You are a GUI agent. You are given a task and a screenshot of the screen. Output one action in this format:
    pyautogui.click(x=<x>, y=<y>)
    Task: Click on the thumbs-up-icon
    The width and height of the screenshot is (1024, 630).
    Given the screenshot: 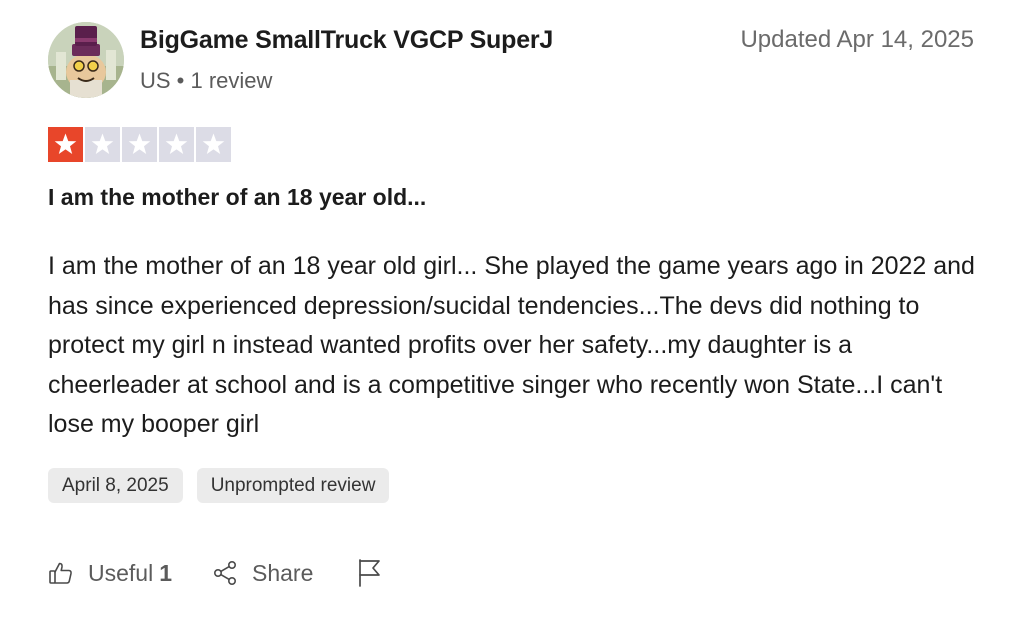 What is the action you would take?
    pyautogui.click(x=61, y=573)
    